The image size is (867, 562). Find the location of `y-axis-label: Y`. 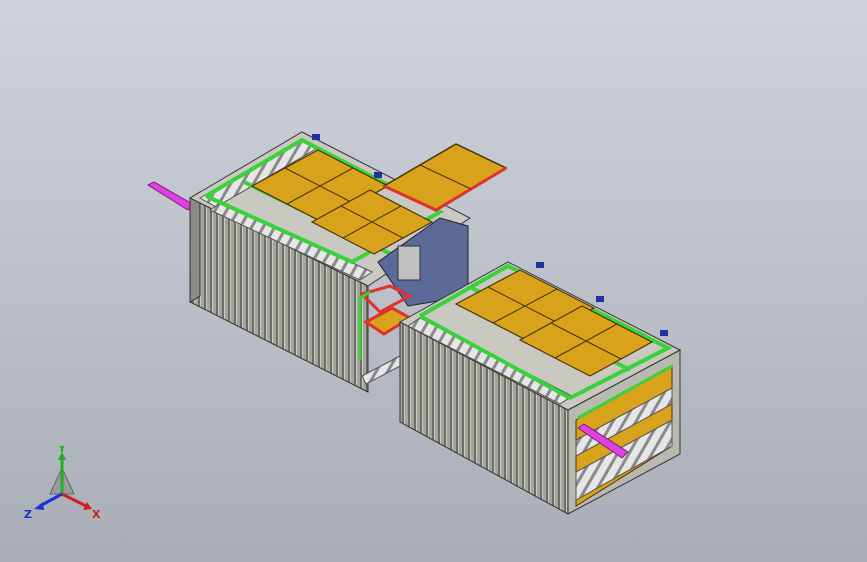

y-axis-label: Y is located at coordinates (62, 450).